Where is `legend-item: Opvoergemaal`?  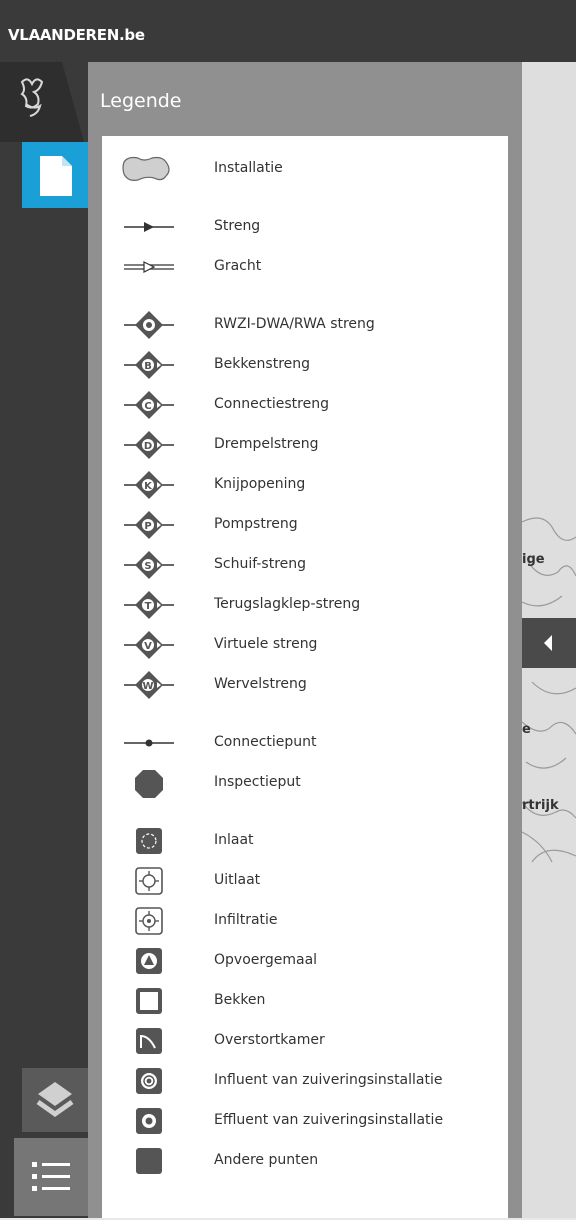
legend-item: Opvoergemaal is located at coordinates (305, 961).